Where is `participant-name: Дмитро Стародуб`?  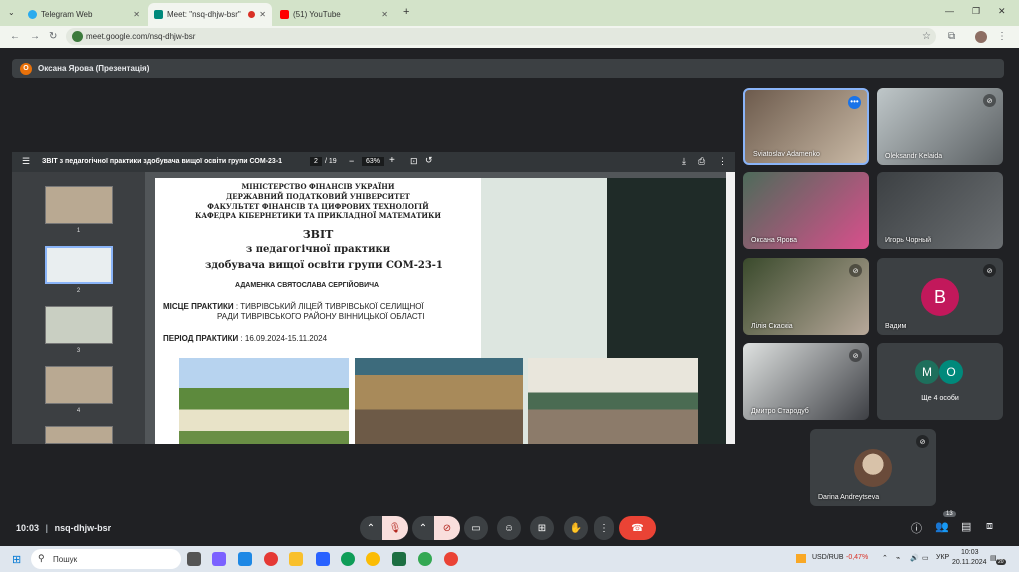
participant-name: Дмитро Стародуб is located at coordinates (780, 411).